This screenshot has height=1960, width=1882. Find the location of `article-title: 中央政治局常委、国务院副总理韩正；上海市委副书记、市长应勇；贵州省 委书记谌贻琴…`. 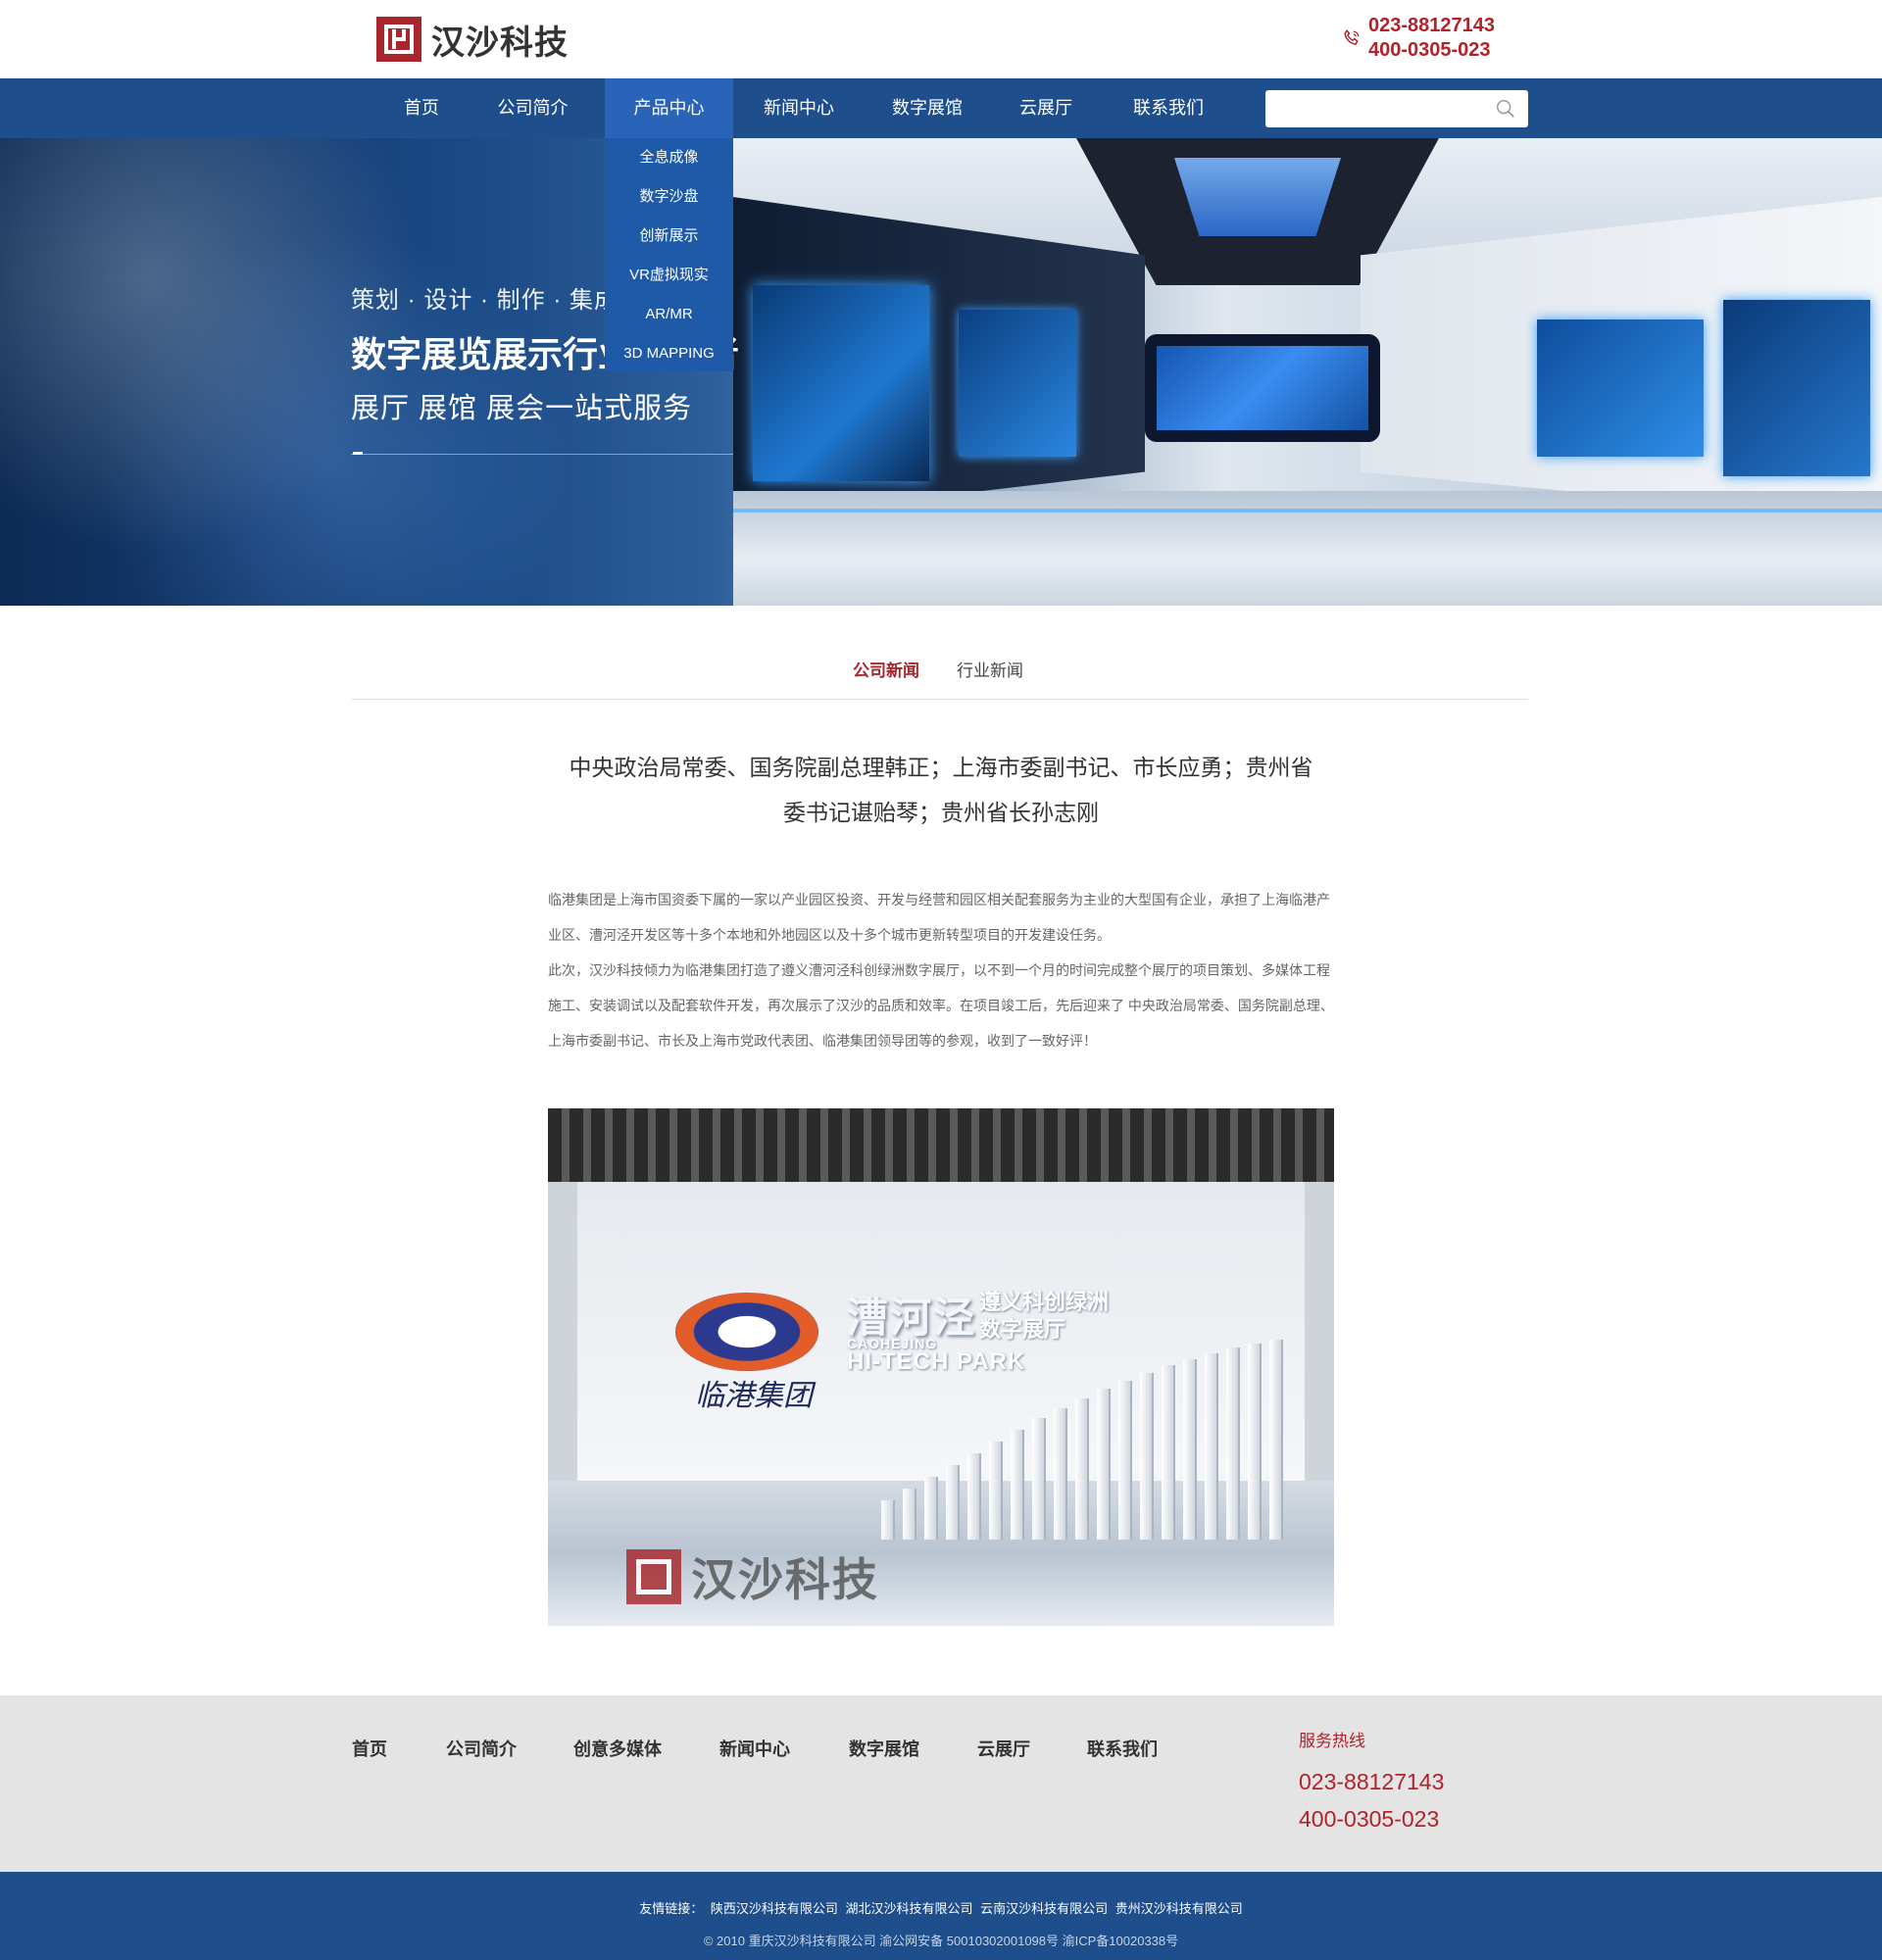

article-title: 中央政治局常委、国务院副总理韩正；上海市委副书记、市长应勇；贵州省 委书记谌贻琴… is located at coordinates (941, 790).